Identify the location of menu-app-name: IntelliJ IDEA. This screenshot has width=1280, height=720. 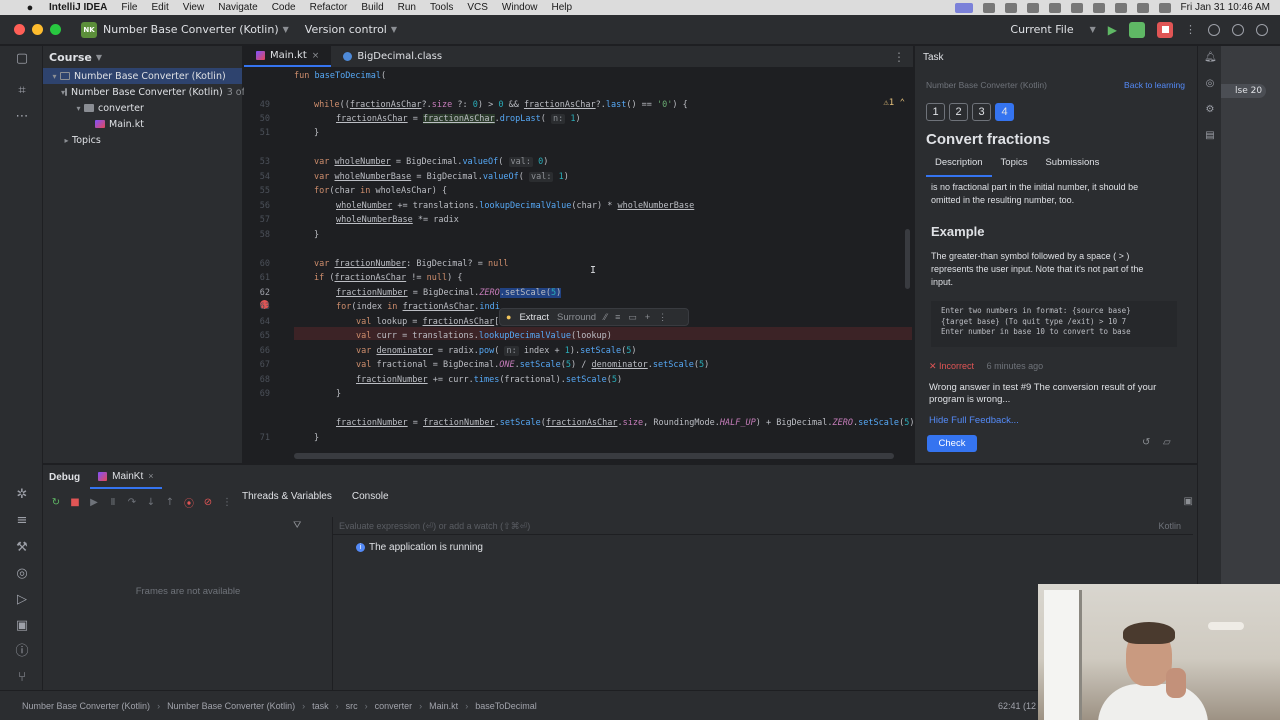
(78, 7).